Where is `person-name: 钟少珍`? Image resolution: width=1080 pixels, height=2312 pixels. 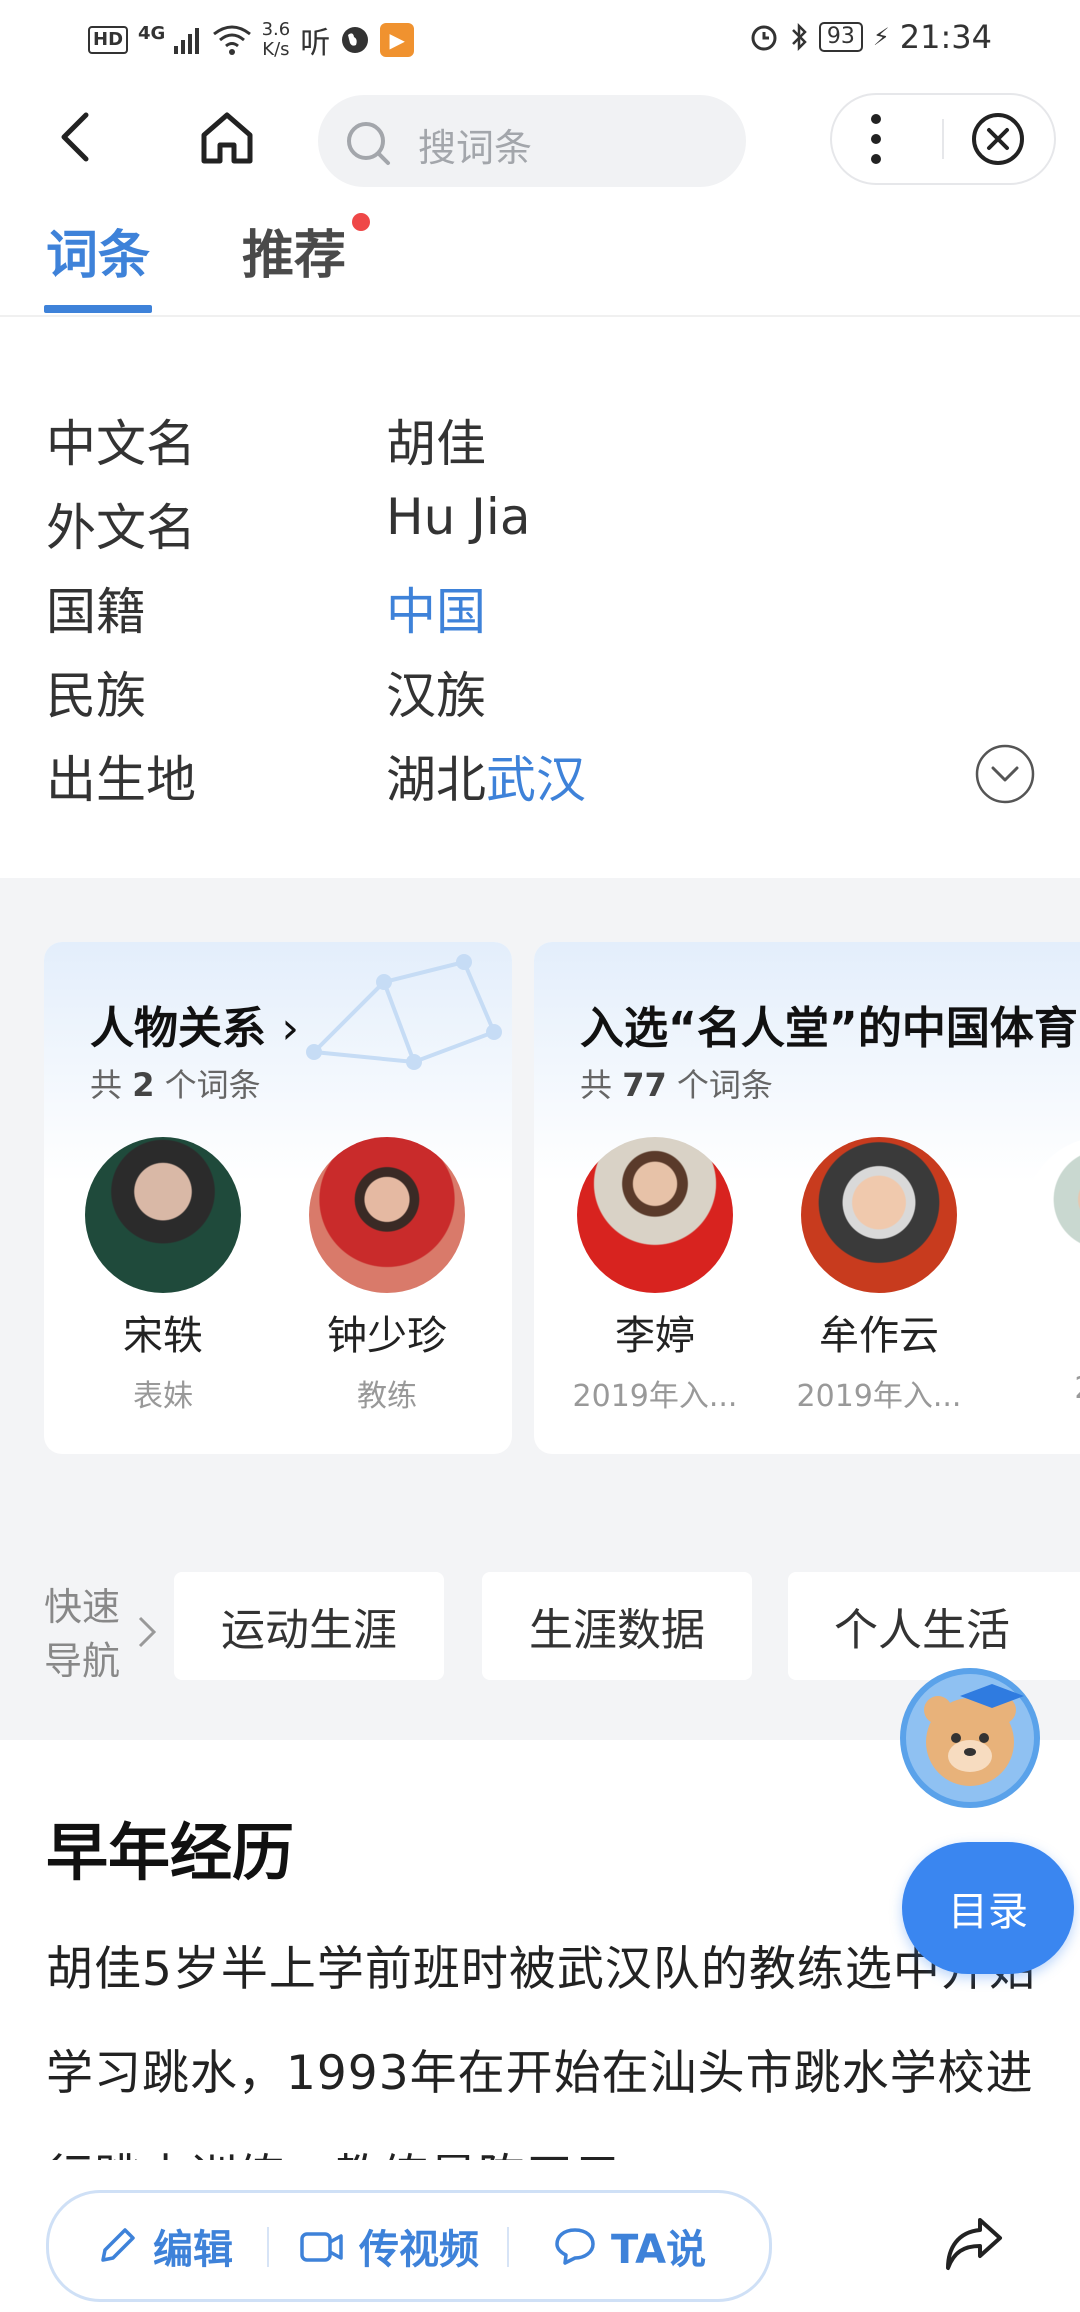 person-name: 钟少珍 is located at coordinates (387, 1336).